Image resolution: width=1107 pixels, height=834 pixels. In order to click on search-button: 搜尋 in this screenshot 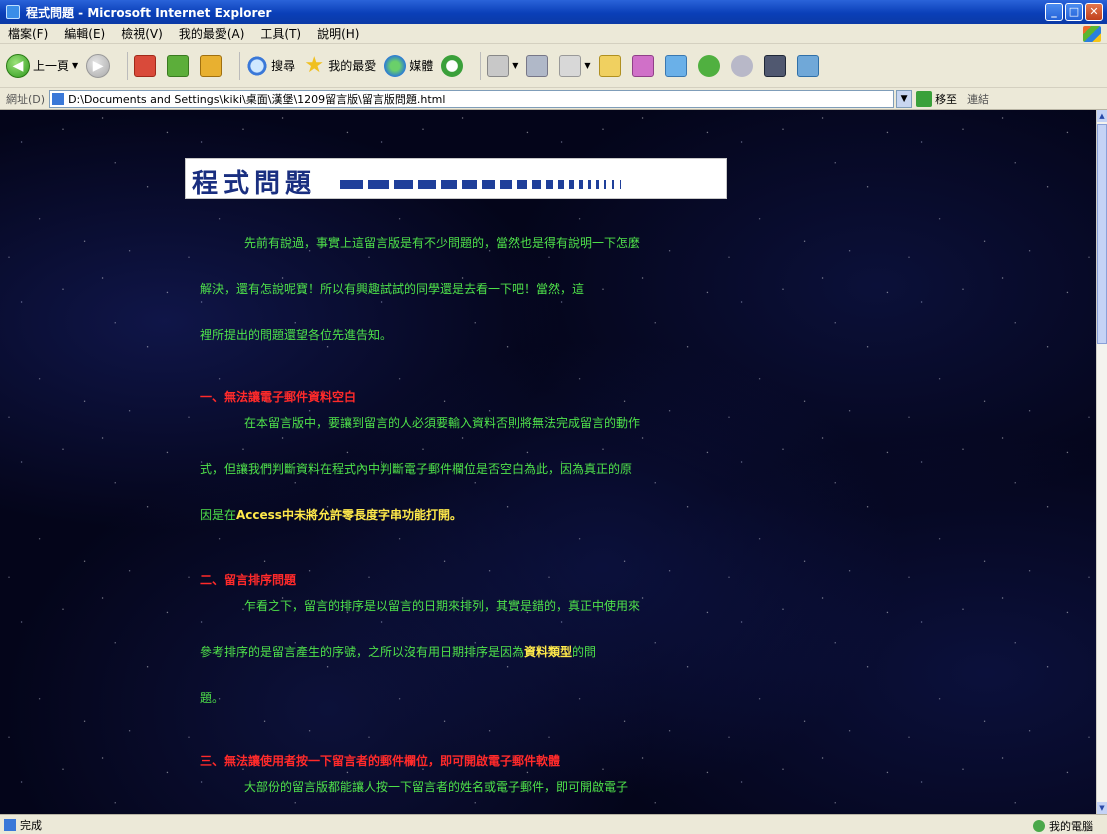, I will do `click(270, 65)`.